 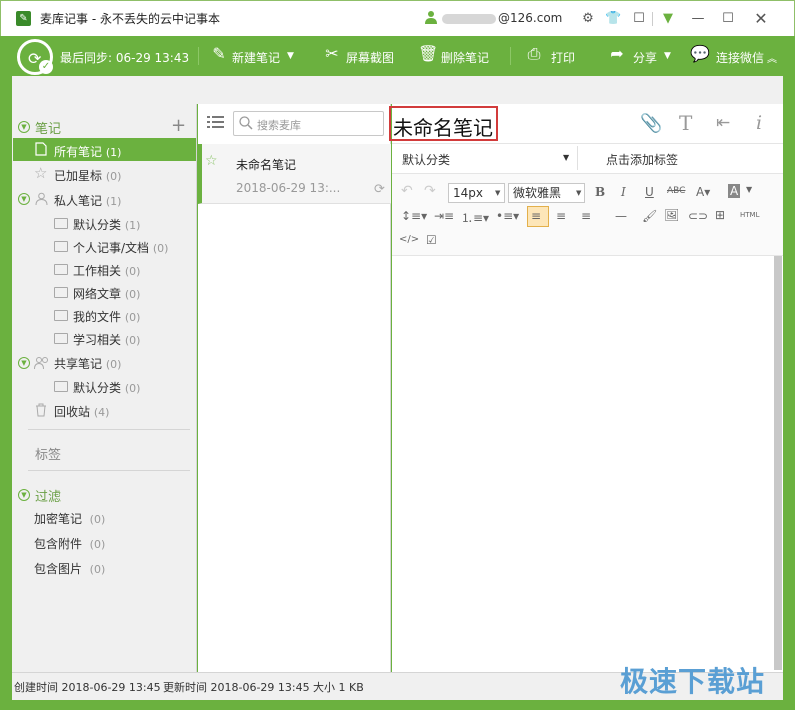 What do you see at coordinates (465, 57) in the screenshot?
I see `delete-note-button: 删除笔记` at bounding box center [465, 57].